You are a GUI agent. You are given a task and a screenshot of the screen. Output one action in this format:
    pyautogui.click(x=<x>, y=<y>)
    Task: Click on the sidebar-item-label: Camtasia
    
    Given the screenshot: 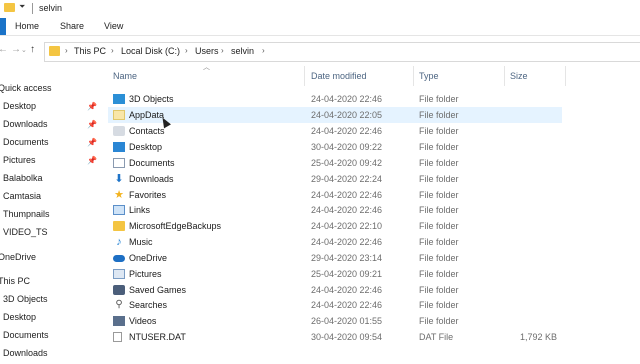 What is the action you would take?
    pyautogui.click(x=22, y=196)
    